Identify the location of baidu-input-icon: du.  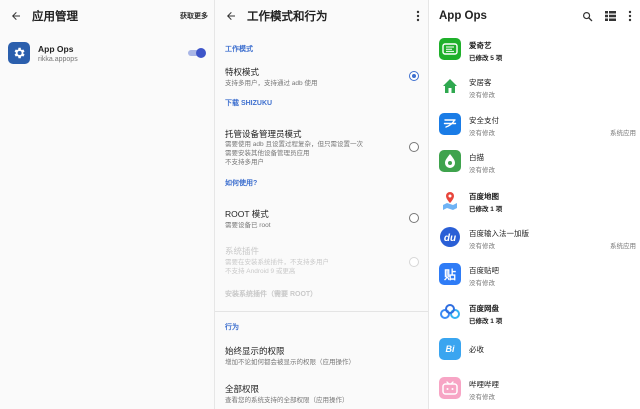
(450, 237).